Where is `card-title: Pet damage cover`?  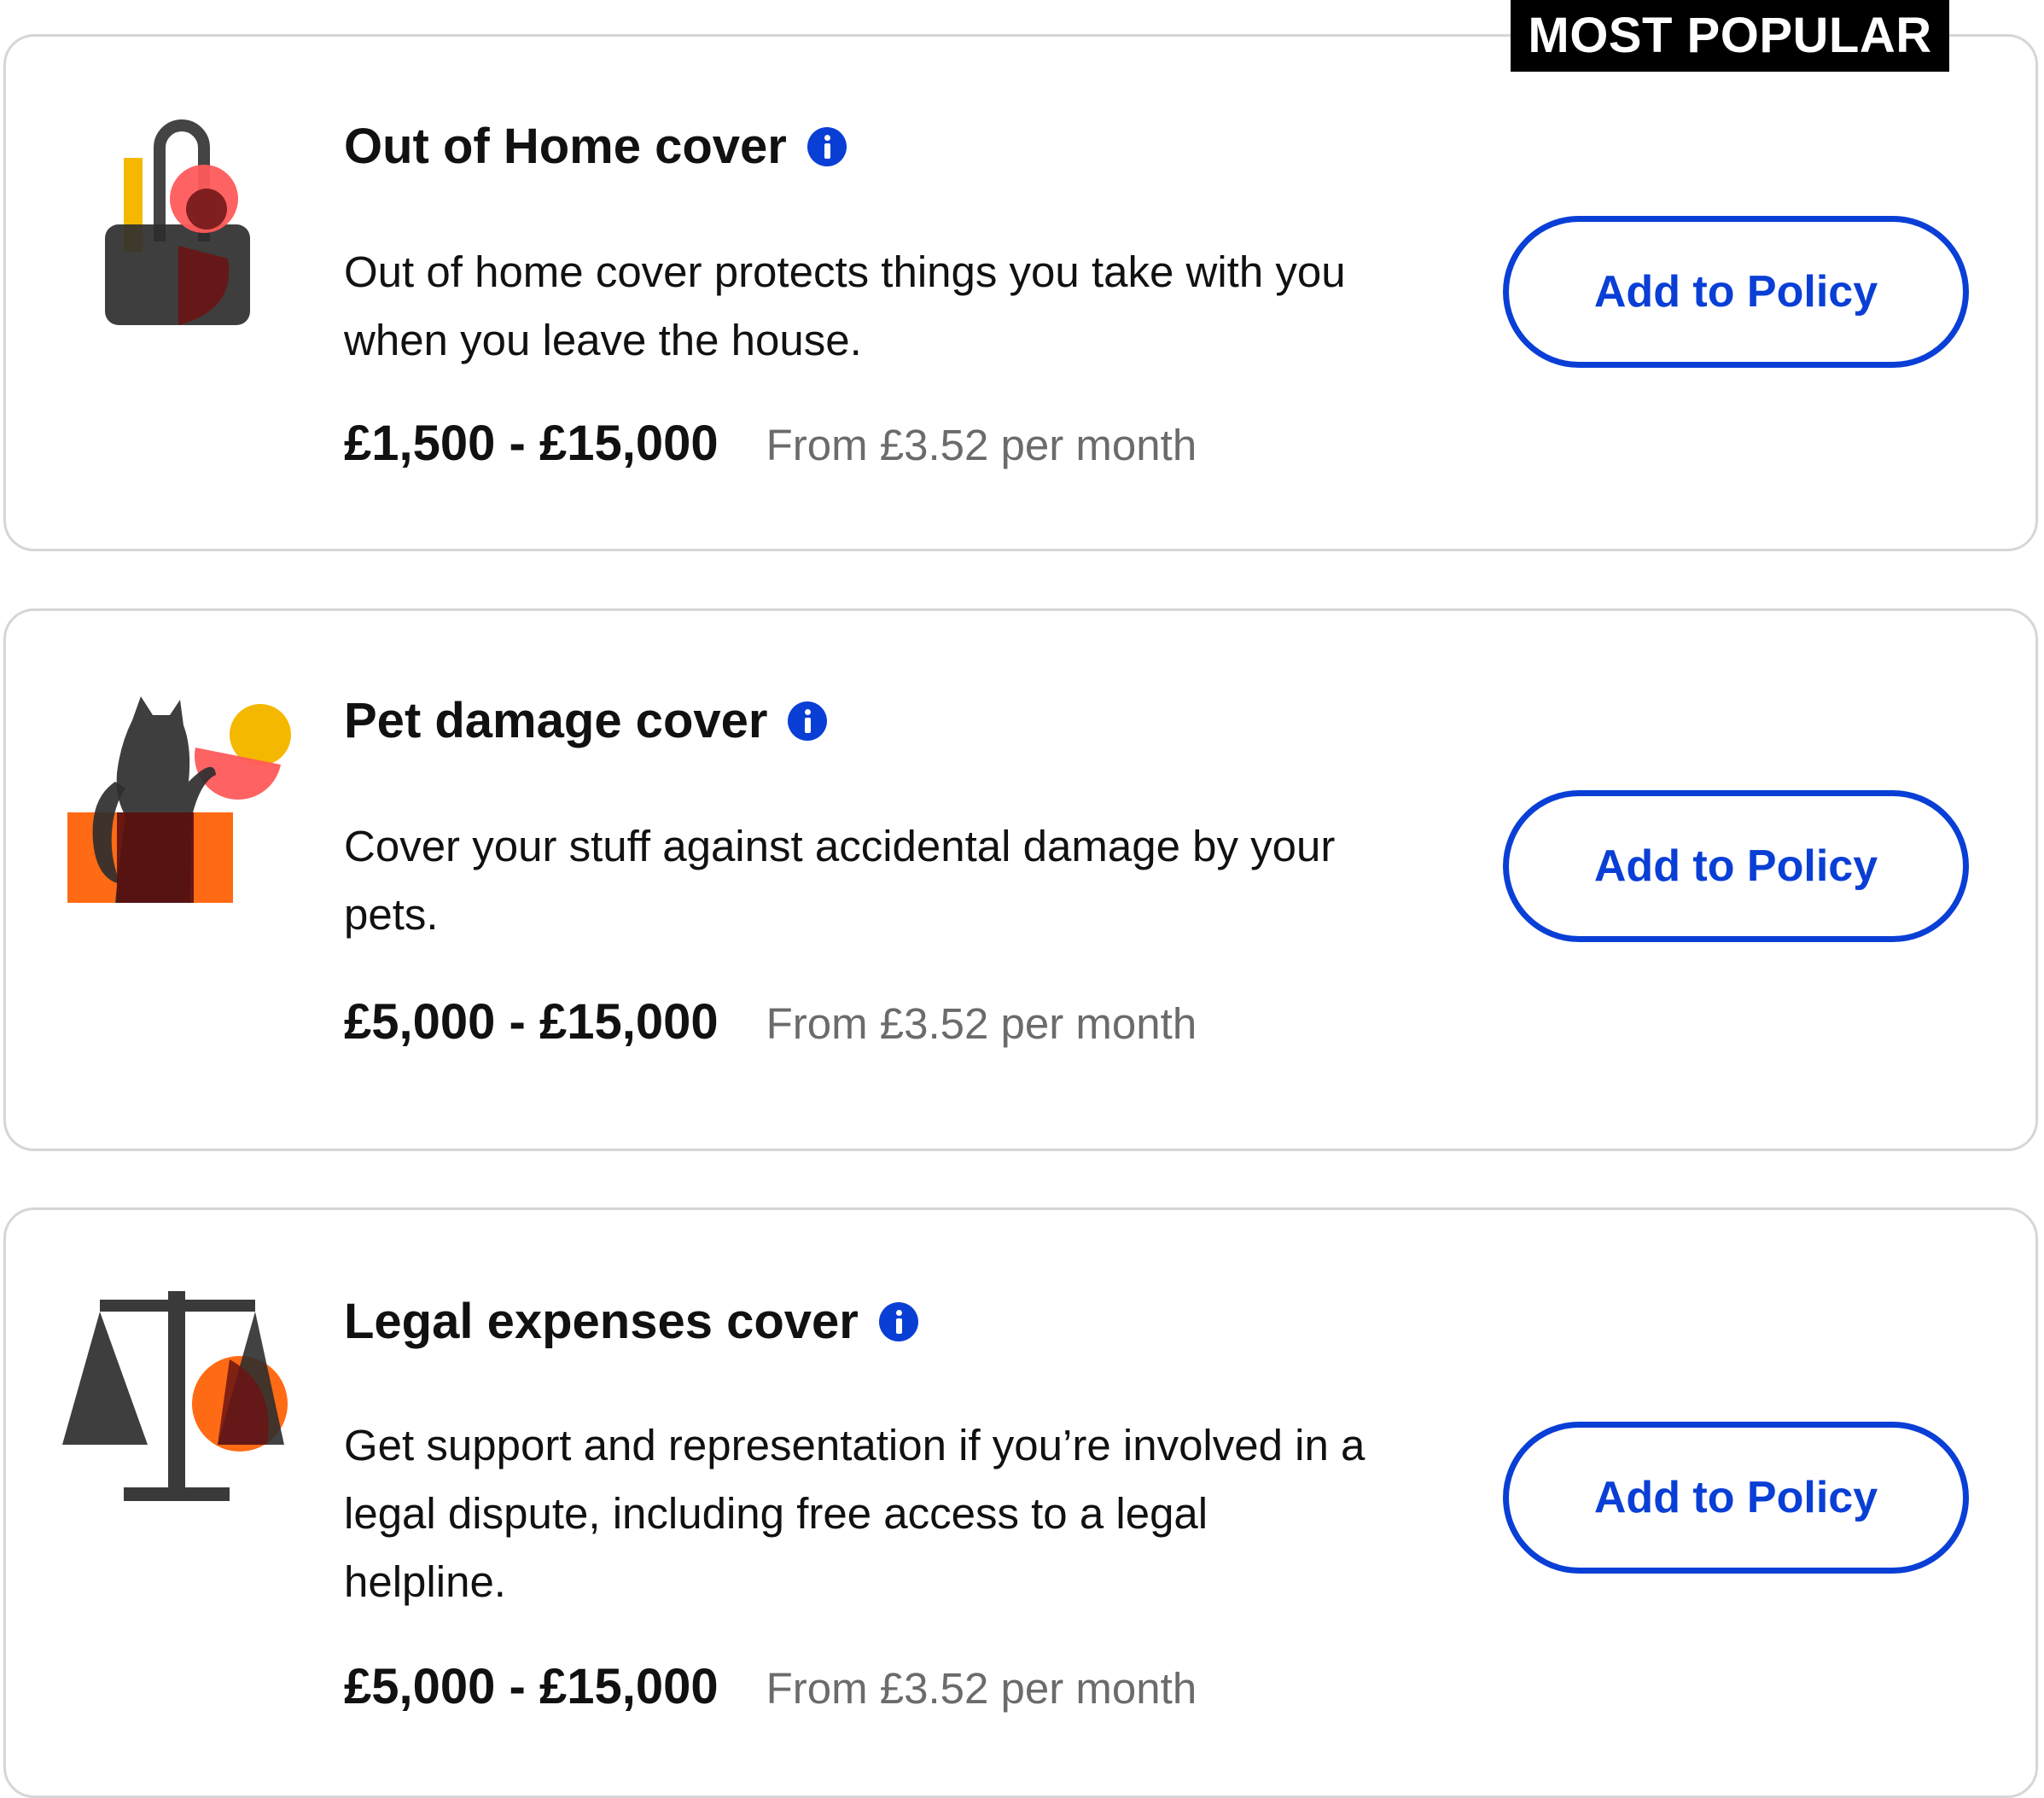 card-title: Pet damage cover is located at coordinates (556, 720).